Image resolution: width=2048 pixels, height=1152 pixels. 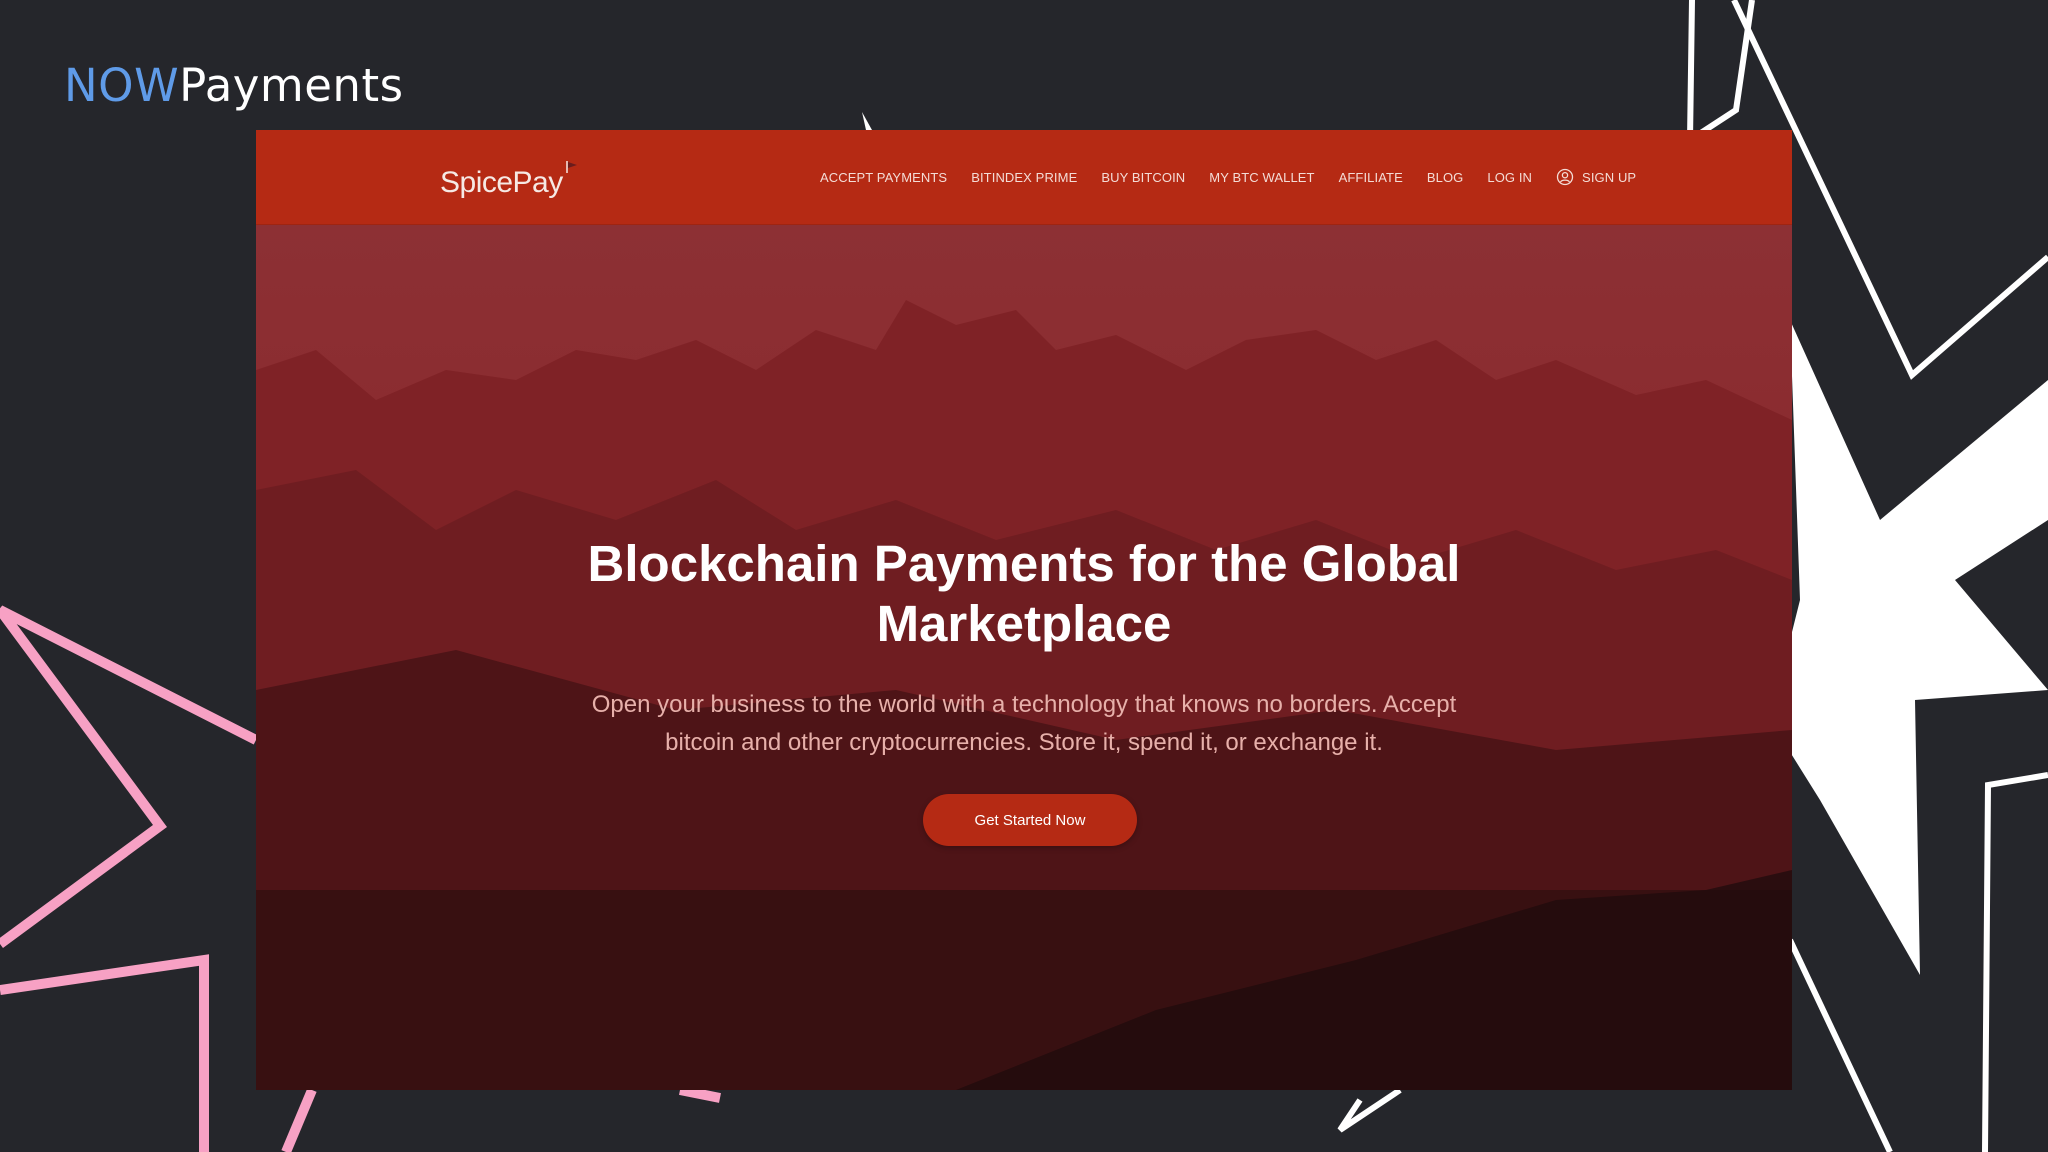 What do you see at coordinates (1840, 1045) in the screenshot?
I see `white-outline-star-lower-edge` at bounding box center [1840, 1045].